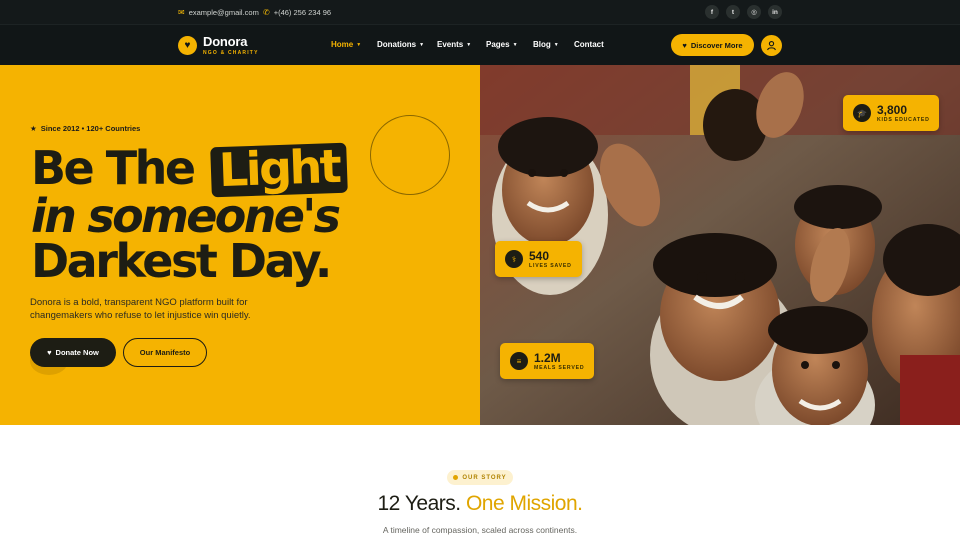 The height and width of the screenshot is (540, 960). Describe the element at coordinates (484, 477) in the screenshot. I see `our-story-label: OUR STORY` at that location.